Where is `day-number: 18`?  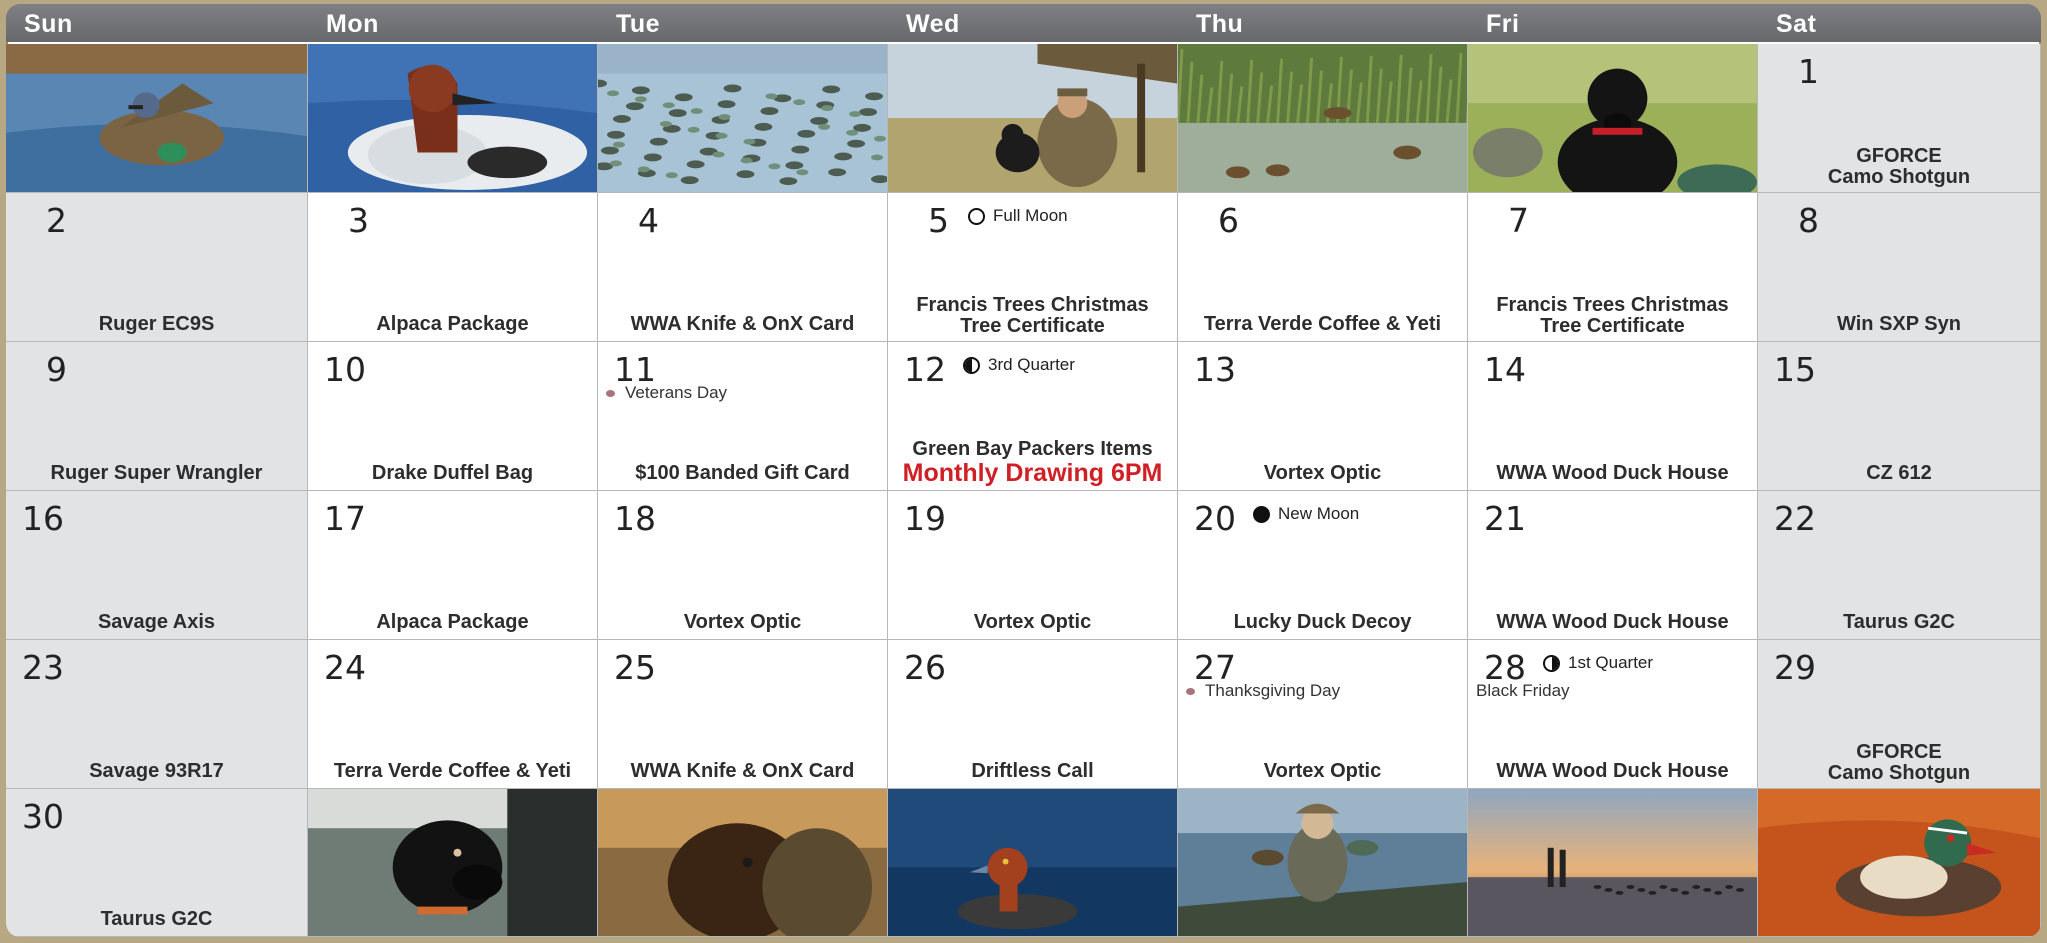
day-number: 18 is located at coordinates (635, 518).